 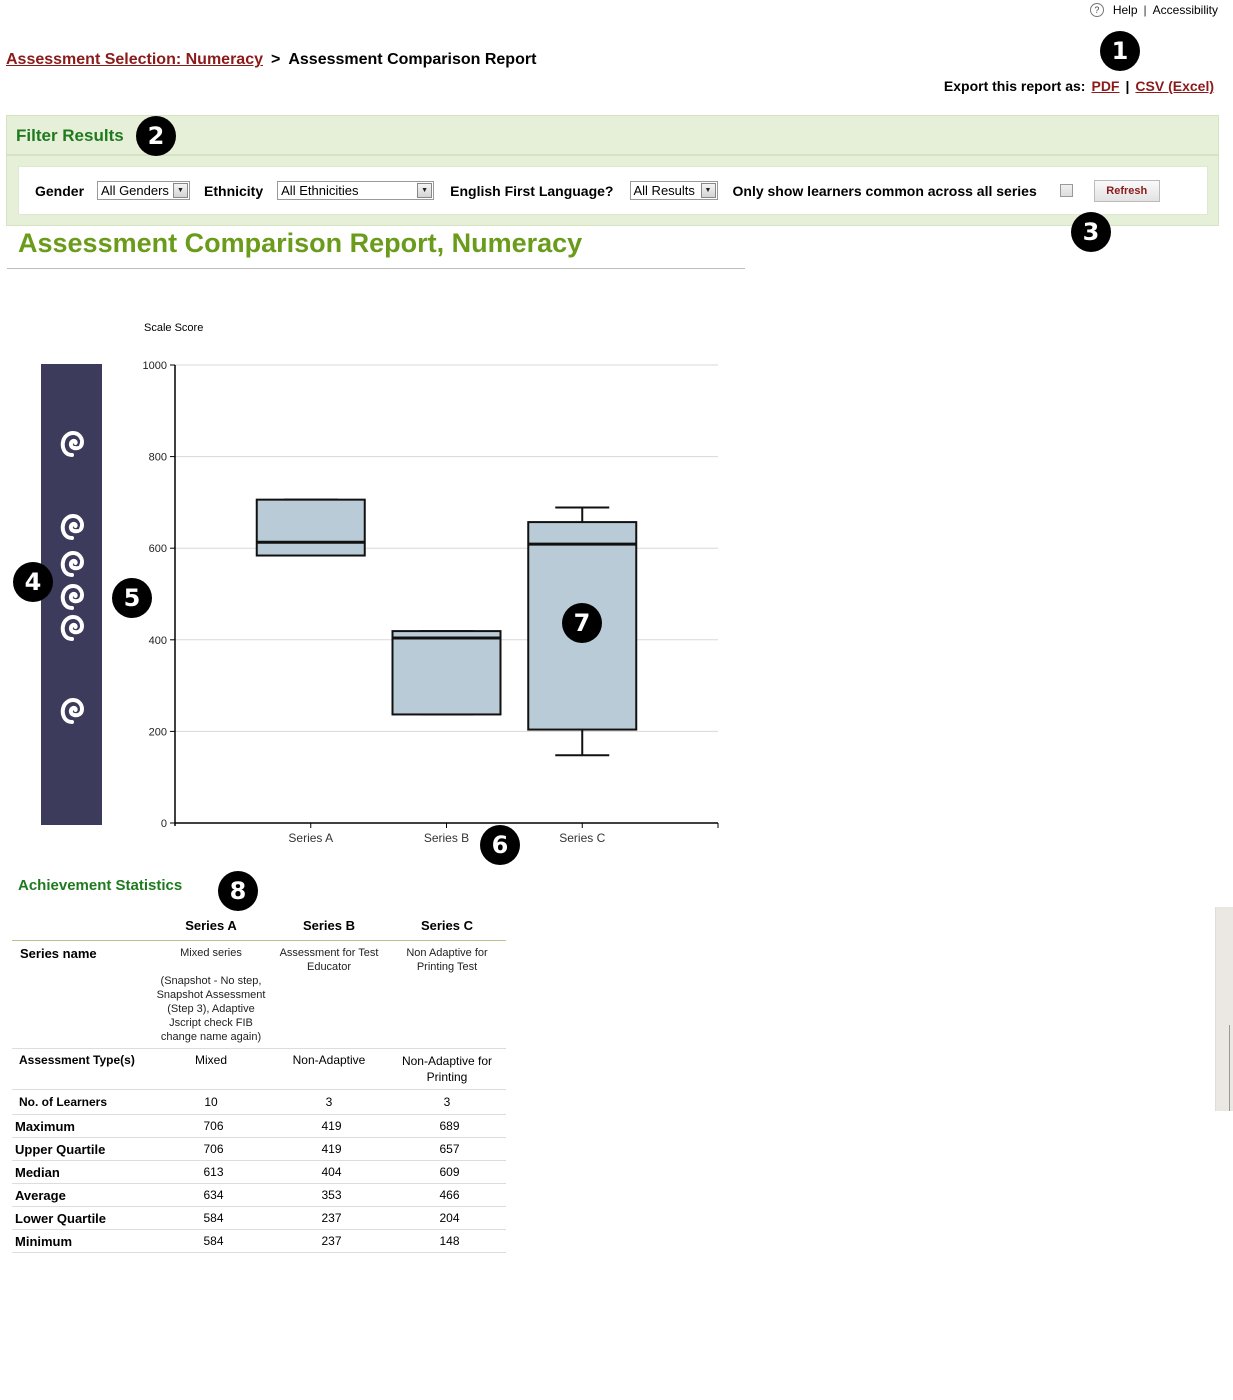 What do you see at coordinates (259, 929) in the screenshot?
I see `stats-header-row: Series A Series B Series C` at bounding box center [259, 929].